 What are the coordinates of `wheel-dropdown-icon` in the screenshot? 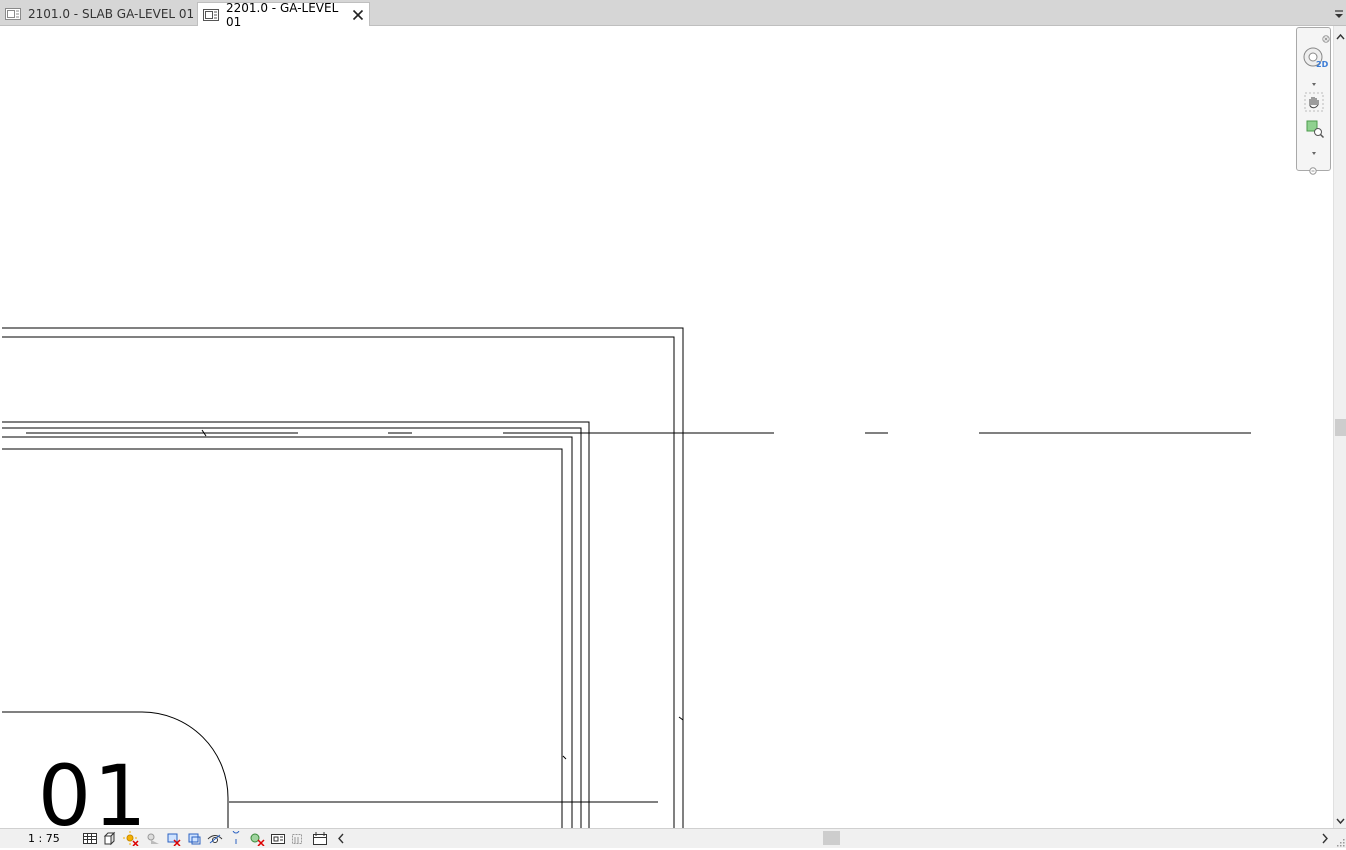 It's located at (1314, 80).